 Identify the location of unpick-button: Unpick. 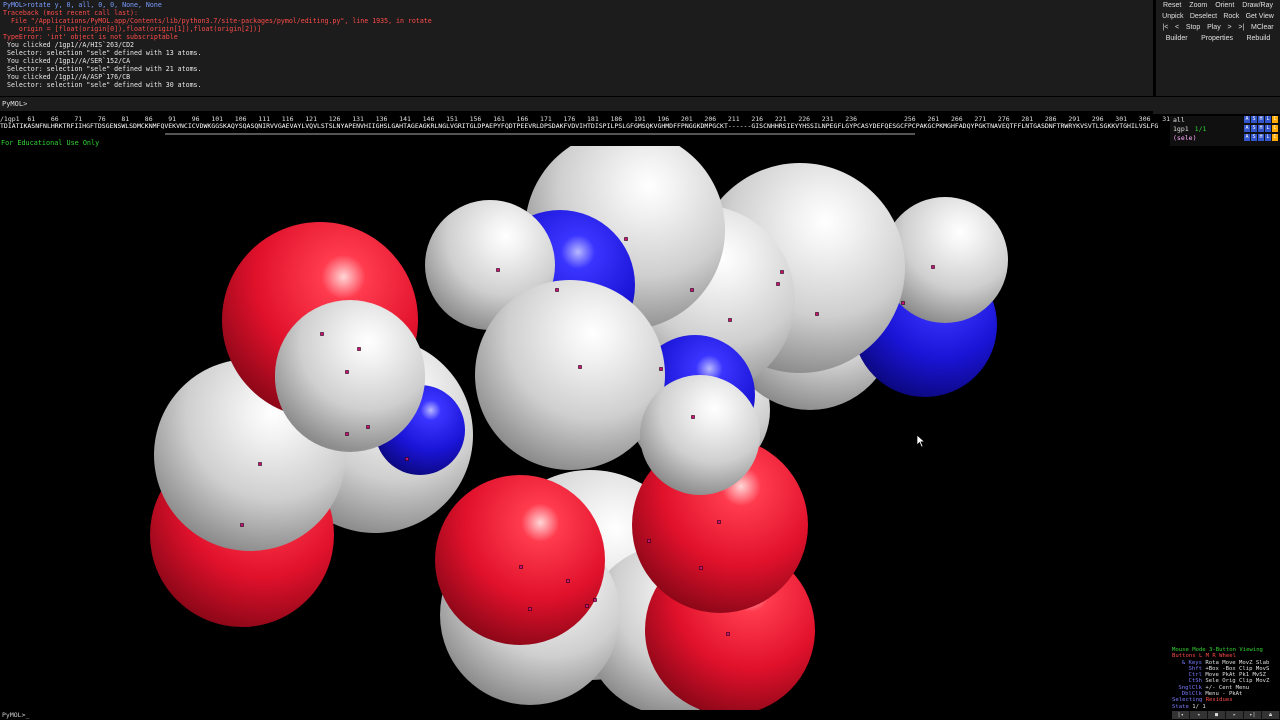
(1172, 16).